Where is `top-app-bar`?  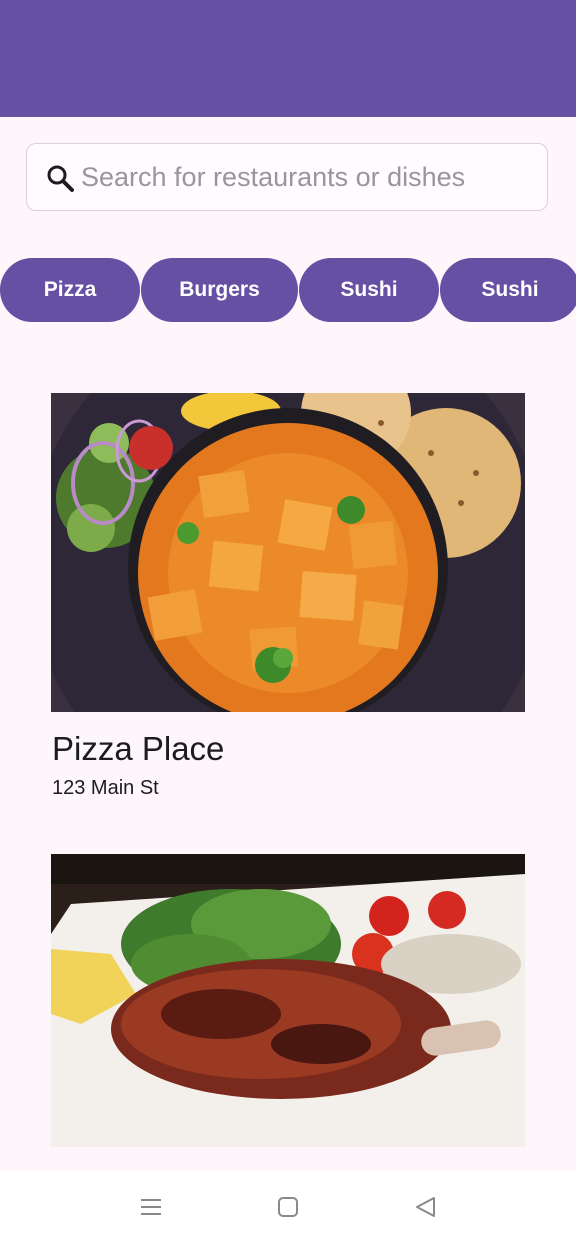
top-app-bar is located at coordinates (288, 58).